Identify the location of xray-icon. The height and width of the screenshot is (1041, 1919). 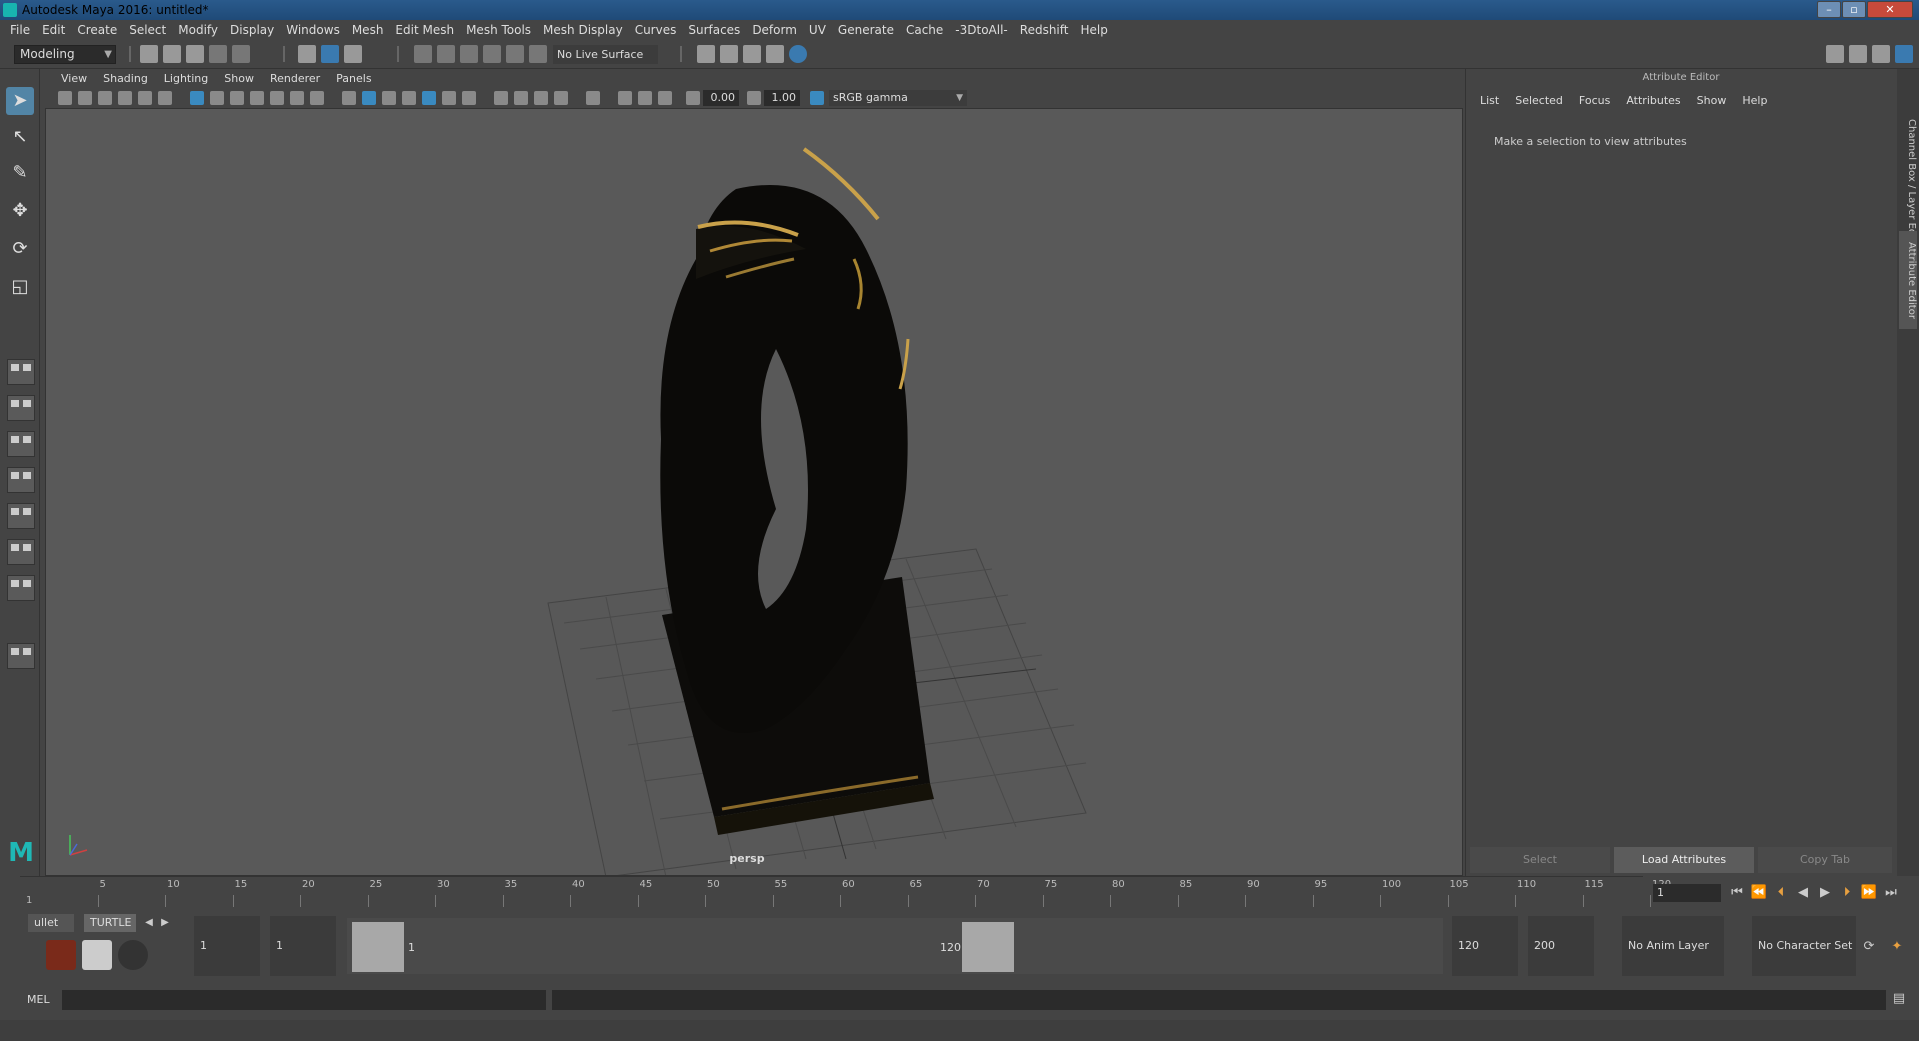
(625, 98).